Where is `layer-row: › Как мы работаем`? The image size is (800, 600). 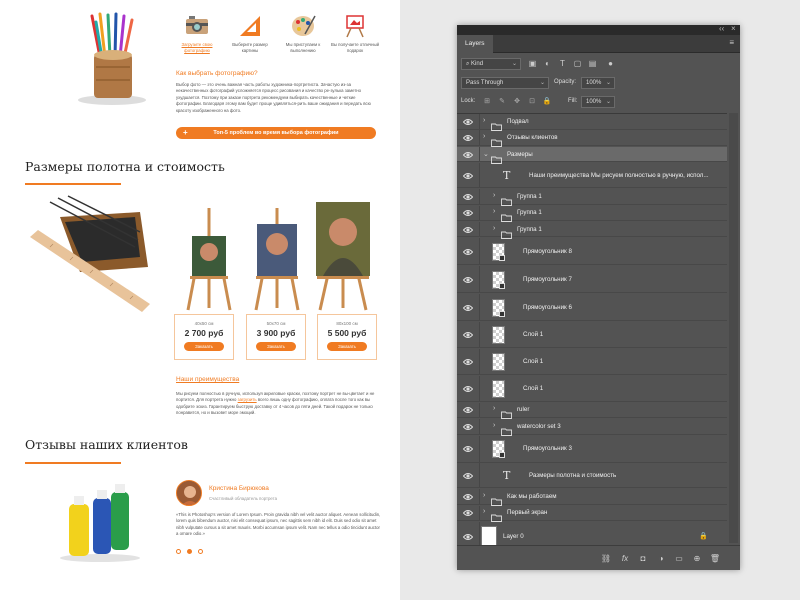
layer-row: › Как мы работаем is located at coordinates (592, 497).